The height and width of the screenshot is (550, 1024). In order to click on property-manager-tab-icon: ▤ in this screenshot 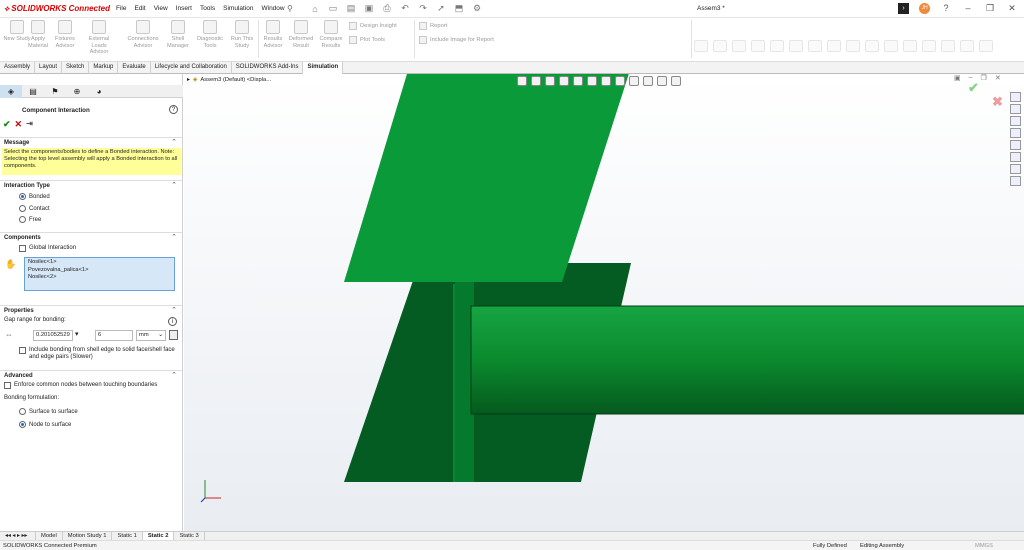, I will do `click(33, 91)`.